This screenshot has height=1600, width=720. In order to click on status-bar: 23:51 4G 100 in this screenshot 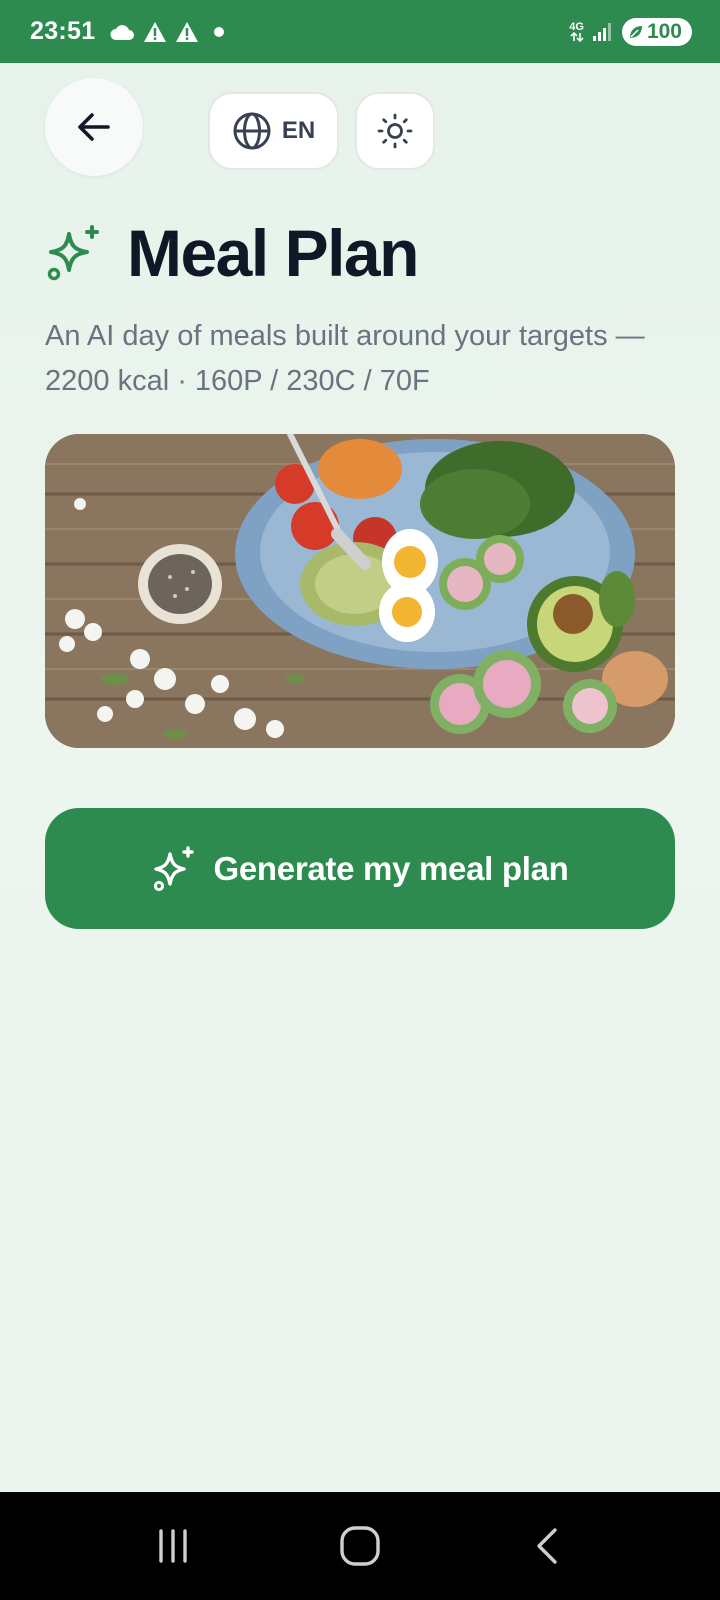, I will do `click(360, 31)`.